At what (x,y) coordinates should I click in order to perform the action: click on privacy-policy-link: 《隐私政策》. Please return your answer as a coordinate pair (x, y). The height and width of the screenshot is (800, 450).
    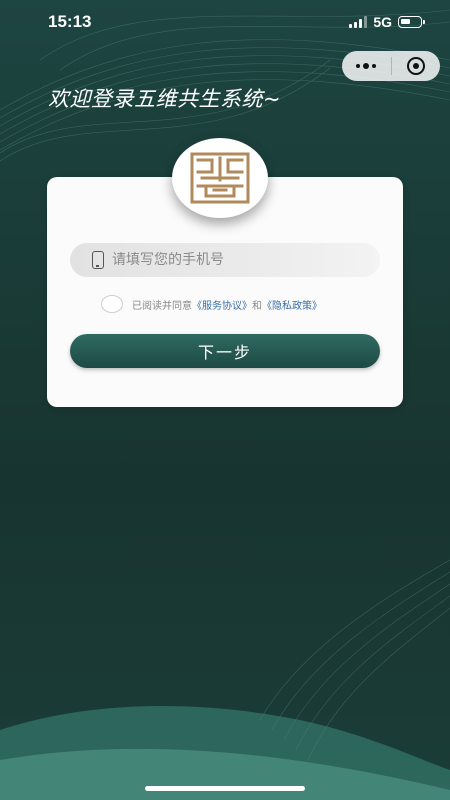
    Looking at the image, I should click on (292, 304).